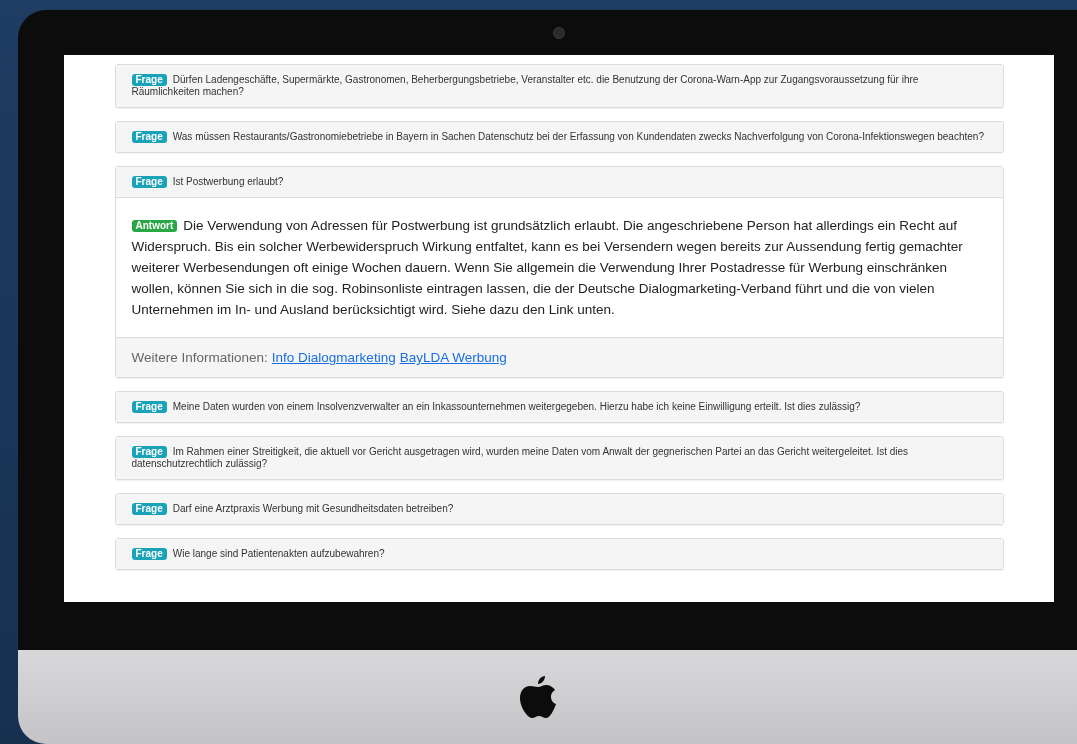 This screenshot has width=1077, height=744. What do you see at coordinates (559, 554) in the screenshot?
I see `question-header: Frage Wie lange sind Patientenakten aufzubewahren?` at bounding box center [559, 554].